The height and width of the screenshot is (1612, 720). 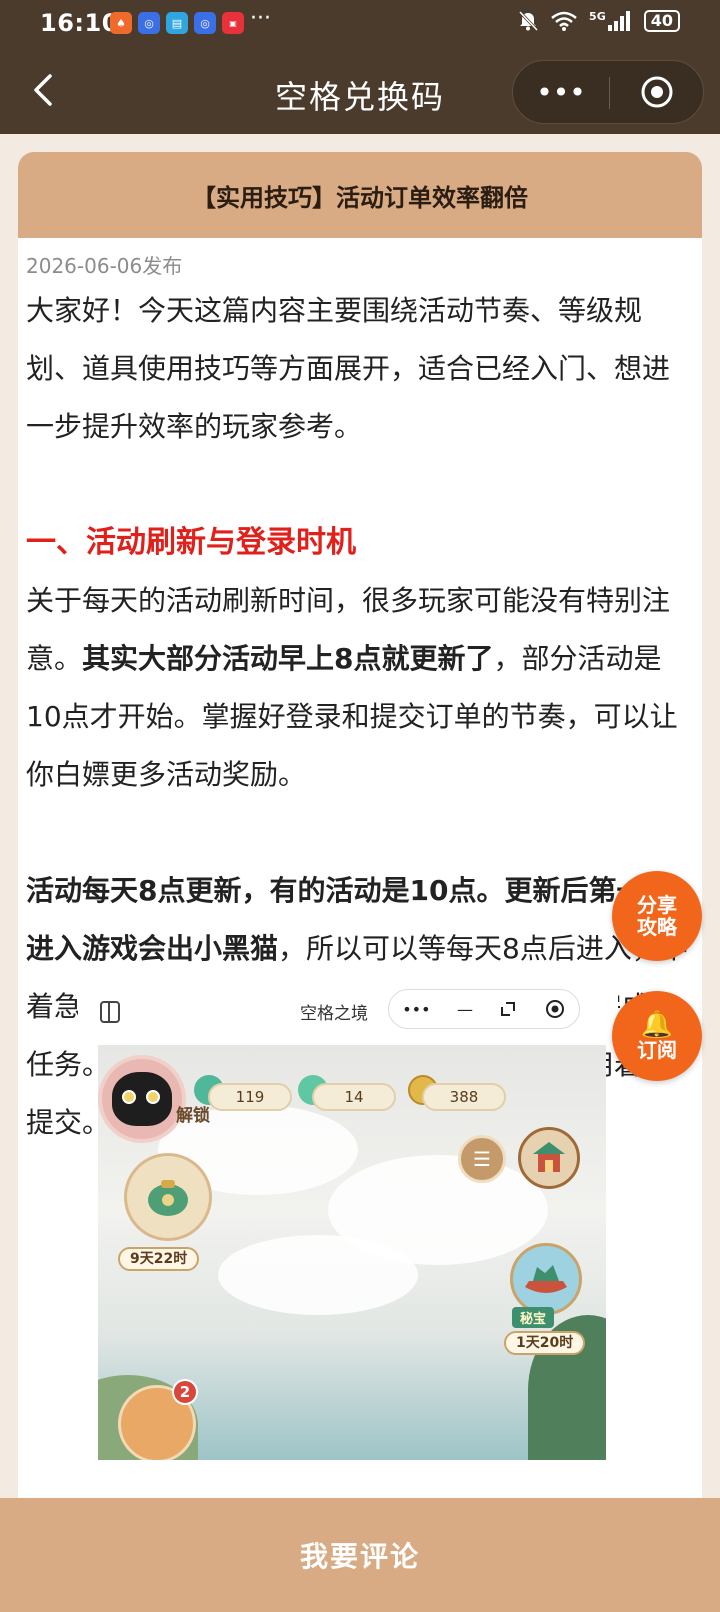 I want to click on bell-icon: 🔔, so click(x=657, y=1025).